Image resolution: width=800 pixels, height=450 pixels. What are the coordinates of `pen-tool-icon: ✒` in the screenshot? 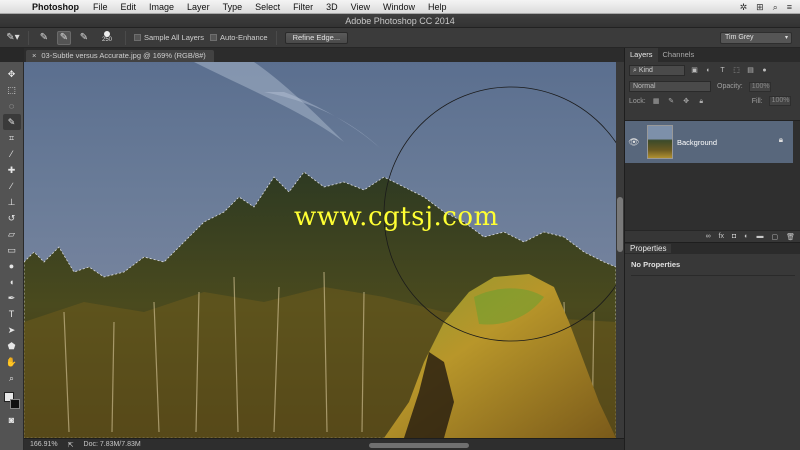 It's located at (12, 298).